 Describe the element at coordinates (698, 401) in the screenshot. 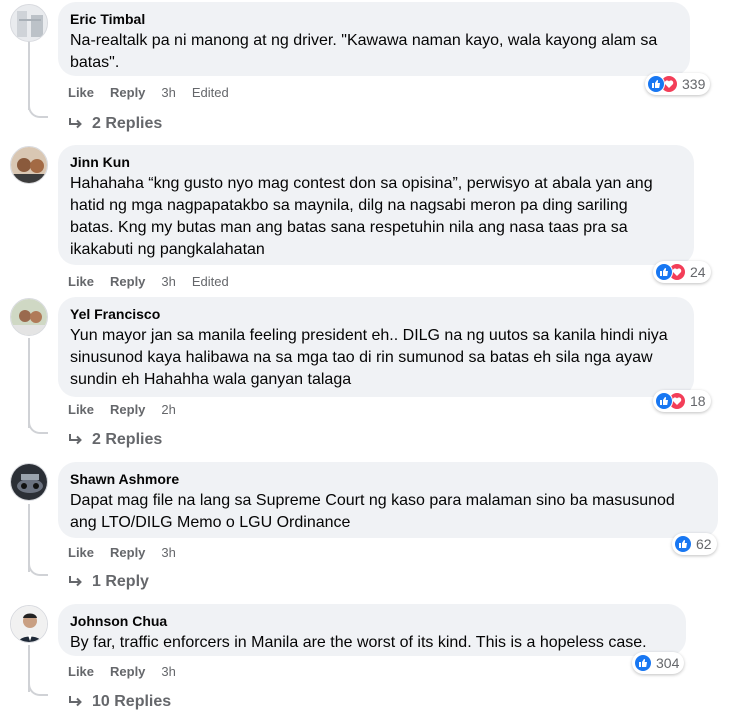

I see `reaction-count: 18` at that location.